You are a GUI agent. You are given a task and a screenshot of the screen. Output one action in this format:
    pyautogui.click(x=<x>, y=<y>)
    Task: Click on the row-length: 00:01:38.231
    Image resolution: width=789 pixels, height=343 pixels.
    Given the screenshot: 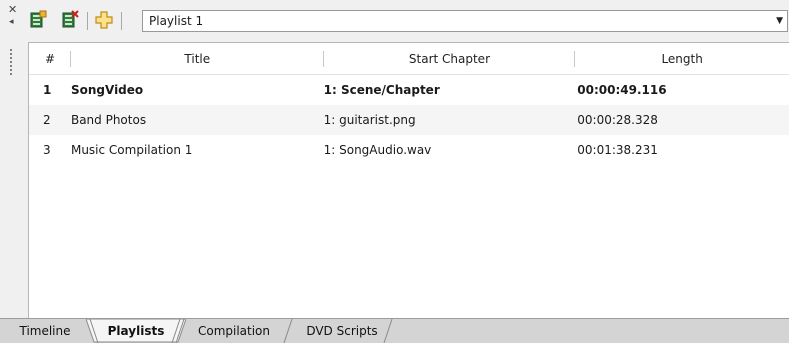 What is the action you would take?
    pyautogui.click(x=617, y=150)
    